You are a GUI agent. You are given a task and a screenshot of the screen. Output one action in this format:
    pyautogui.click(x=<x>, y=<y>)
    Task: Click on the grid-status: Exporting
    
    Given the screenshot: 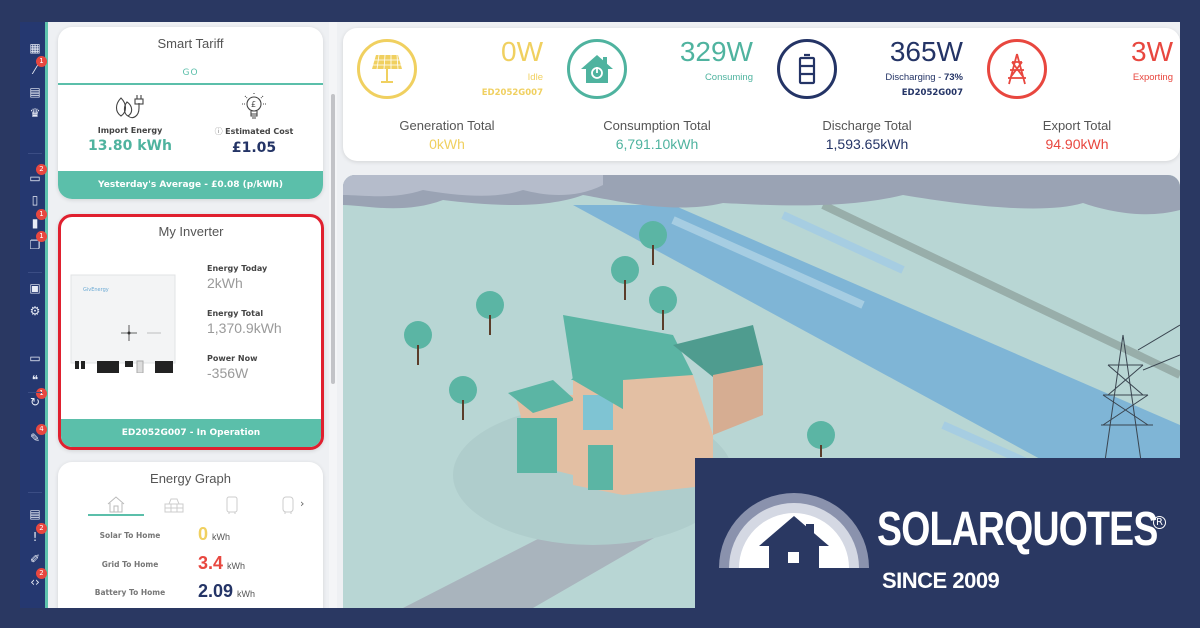 What is the action you would take?
    pyautogui.click(x=1152, y=77)
    